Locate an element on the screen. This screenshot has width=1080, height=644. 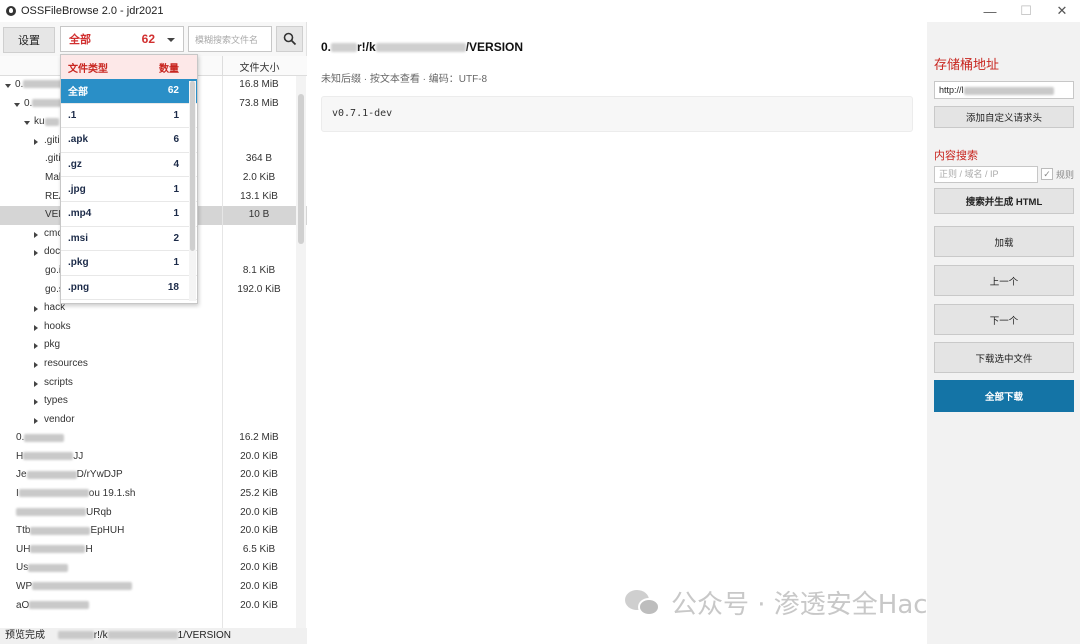
path-tail: /VERSION is located at coordinates (494, 47).